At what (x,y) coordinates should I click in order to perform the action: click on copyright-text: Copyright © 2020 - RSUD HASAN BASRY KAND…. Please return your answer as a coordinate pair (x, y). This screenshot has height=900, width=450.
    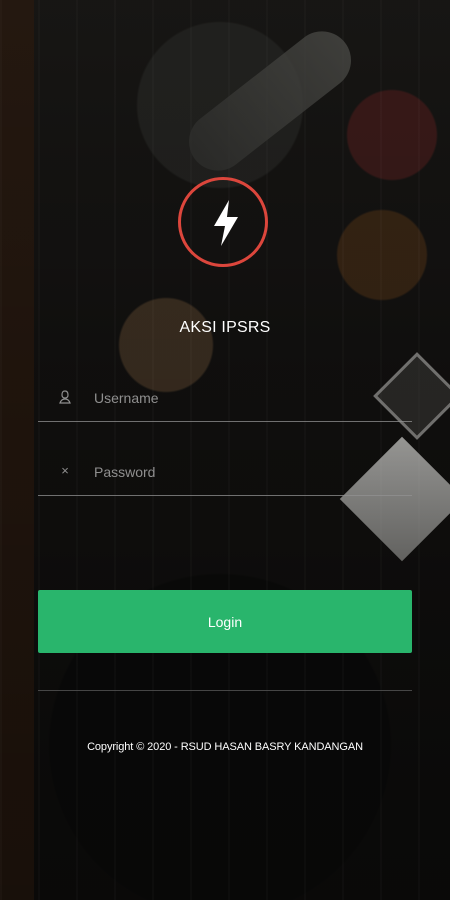
    Looking at the image, I should click on (225, 747).